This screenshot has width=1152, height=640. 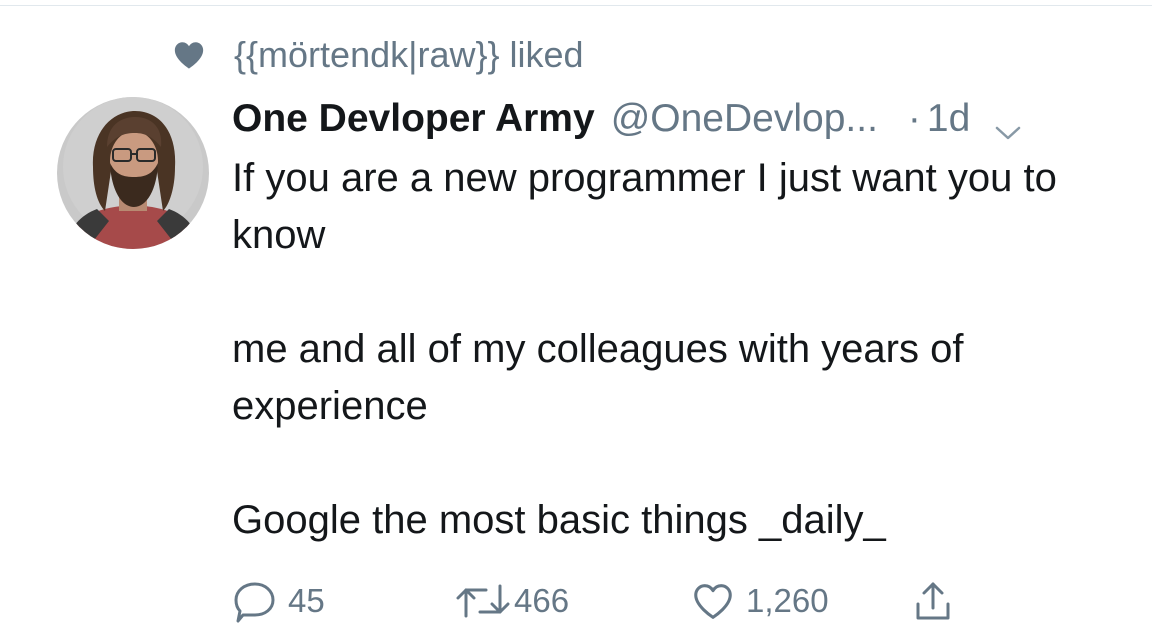 I want to click on tweet-actions: 45 466 1,260, so click(x=682, y=601).